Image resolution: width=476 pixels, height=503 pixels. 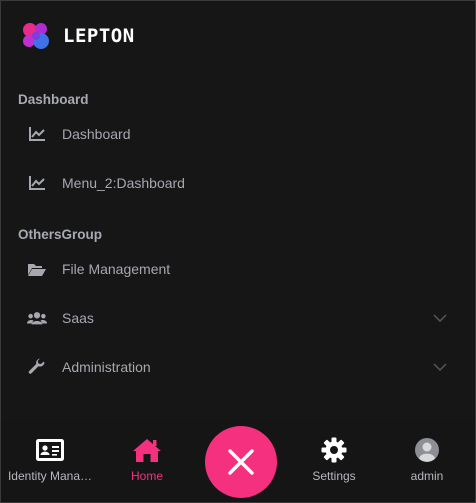 I want to click on home-icon, so click(x=147, y=450).